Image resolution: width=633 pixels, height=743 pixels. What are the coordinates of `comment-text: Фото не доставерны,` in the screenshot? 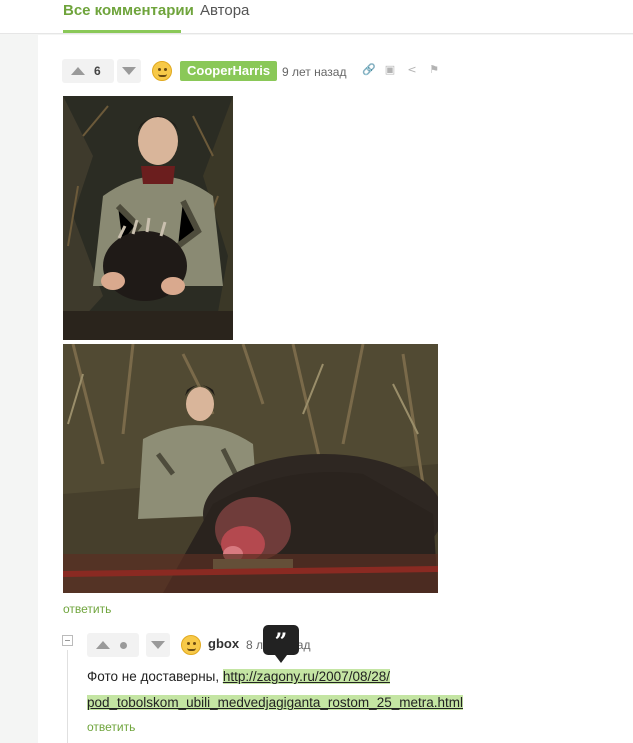 It's located at (155, 676).